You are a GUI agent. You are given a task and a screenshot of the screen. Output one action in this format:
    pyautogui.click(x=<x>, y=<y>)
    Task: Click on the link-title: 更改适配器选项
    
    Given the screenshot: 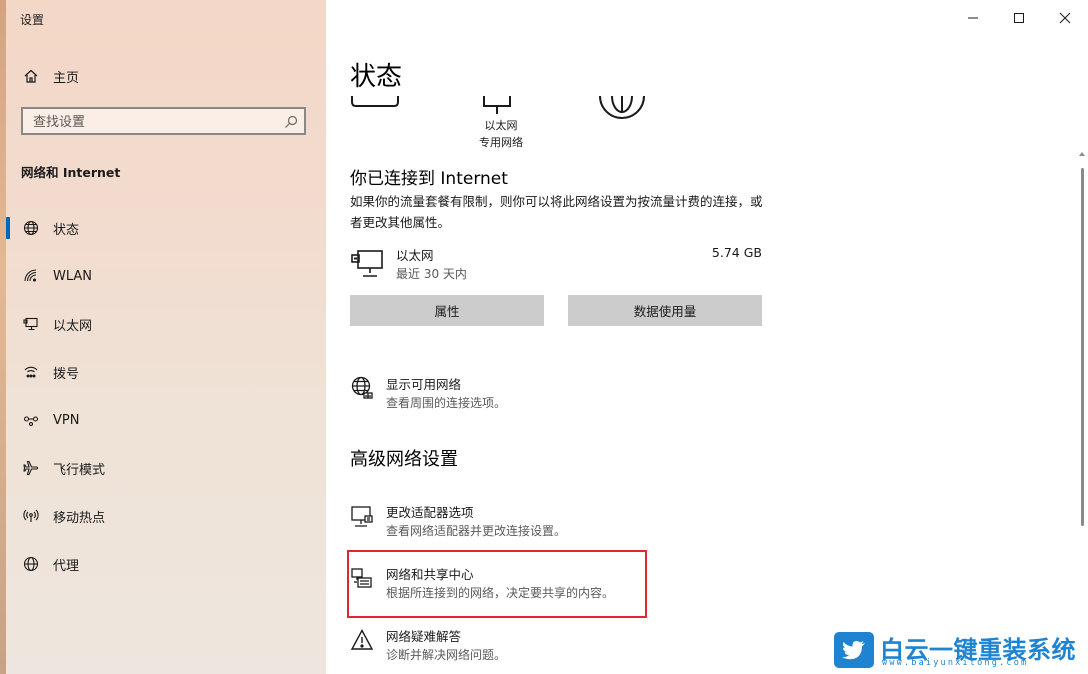 What is the action you would take?
    pyautogui.click(x=430, y=512)
    